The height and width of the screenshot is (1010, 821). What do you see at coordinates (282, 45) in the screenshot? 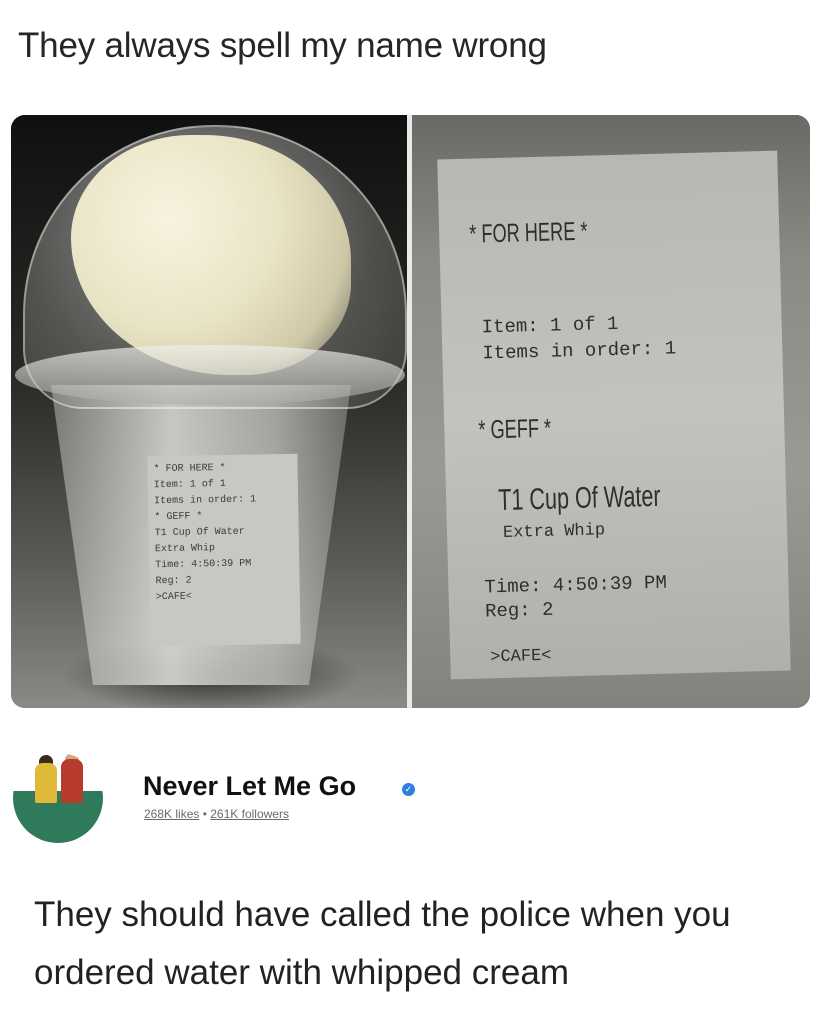
I see `post-caption: They always spell my name wrong` at bounding box center [282, 45].